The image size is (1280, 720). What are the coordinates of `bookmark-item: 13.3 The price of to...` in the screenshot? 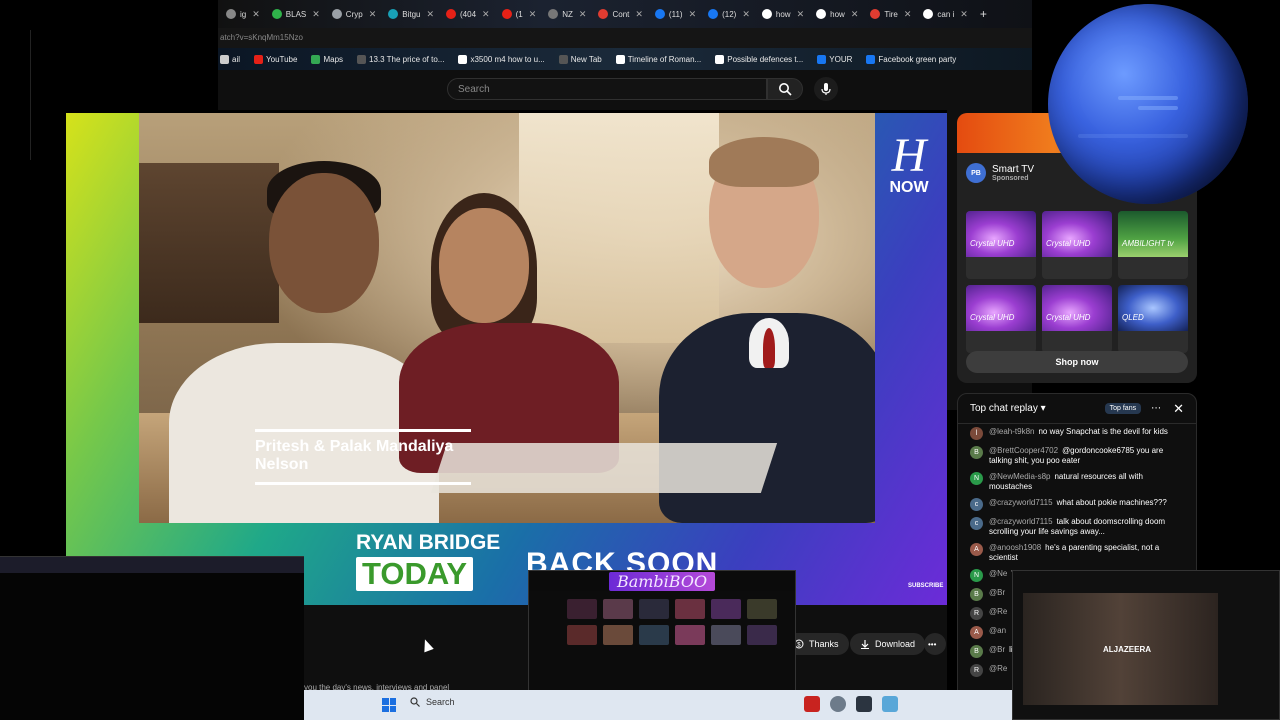 It's located at (400, 59).